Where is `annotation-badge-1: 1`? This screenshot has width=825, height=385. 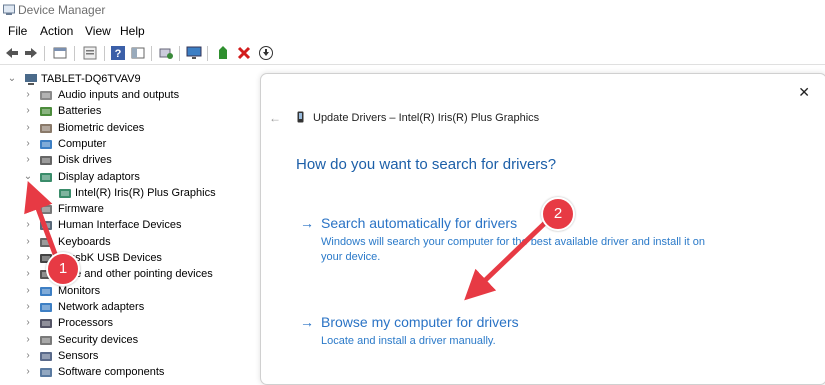
annotation-badge-1: 1 is located at coordinates (63, 269).